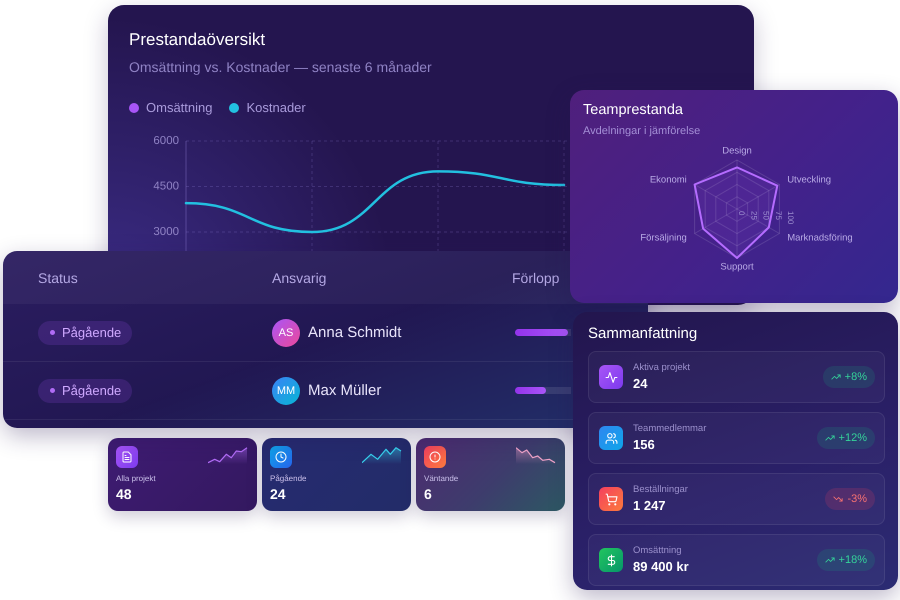 Image resolution: width=900 pixels, height=600 pixels. Describe the element at coordinates (124, 494) in the screenshot. I see `stat-value: 48` at that location.